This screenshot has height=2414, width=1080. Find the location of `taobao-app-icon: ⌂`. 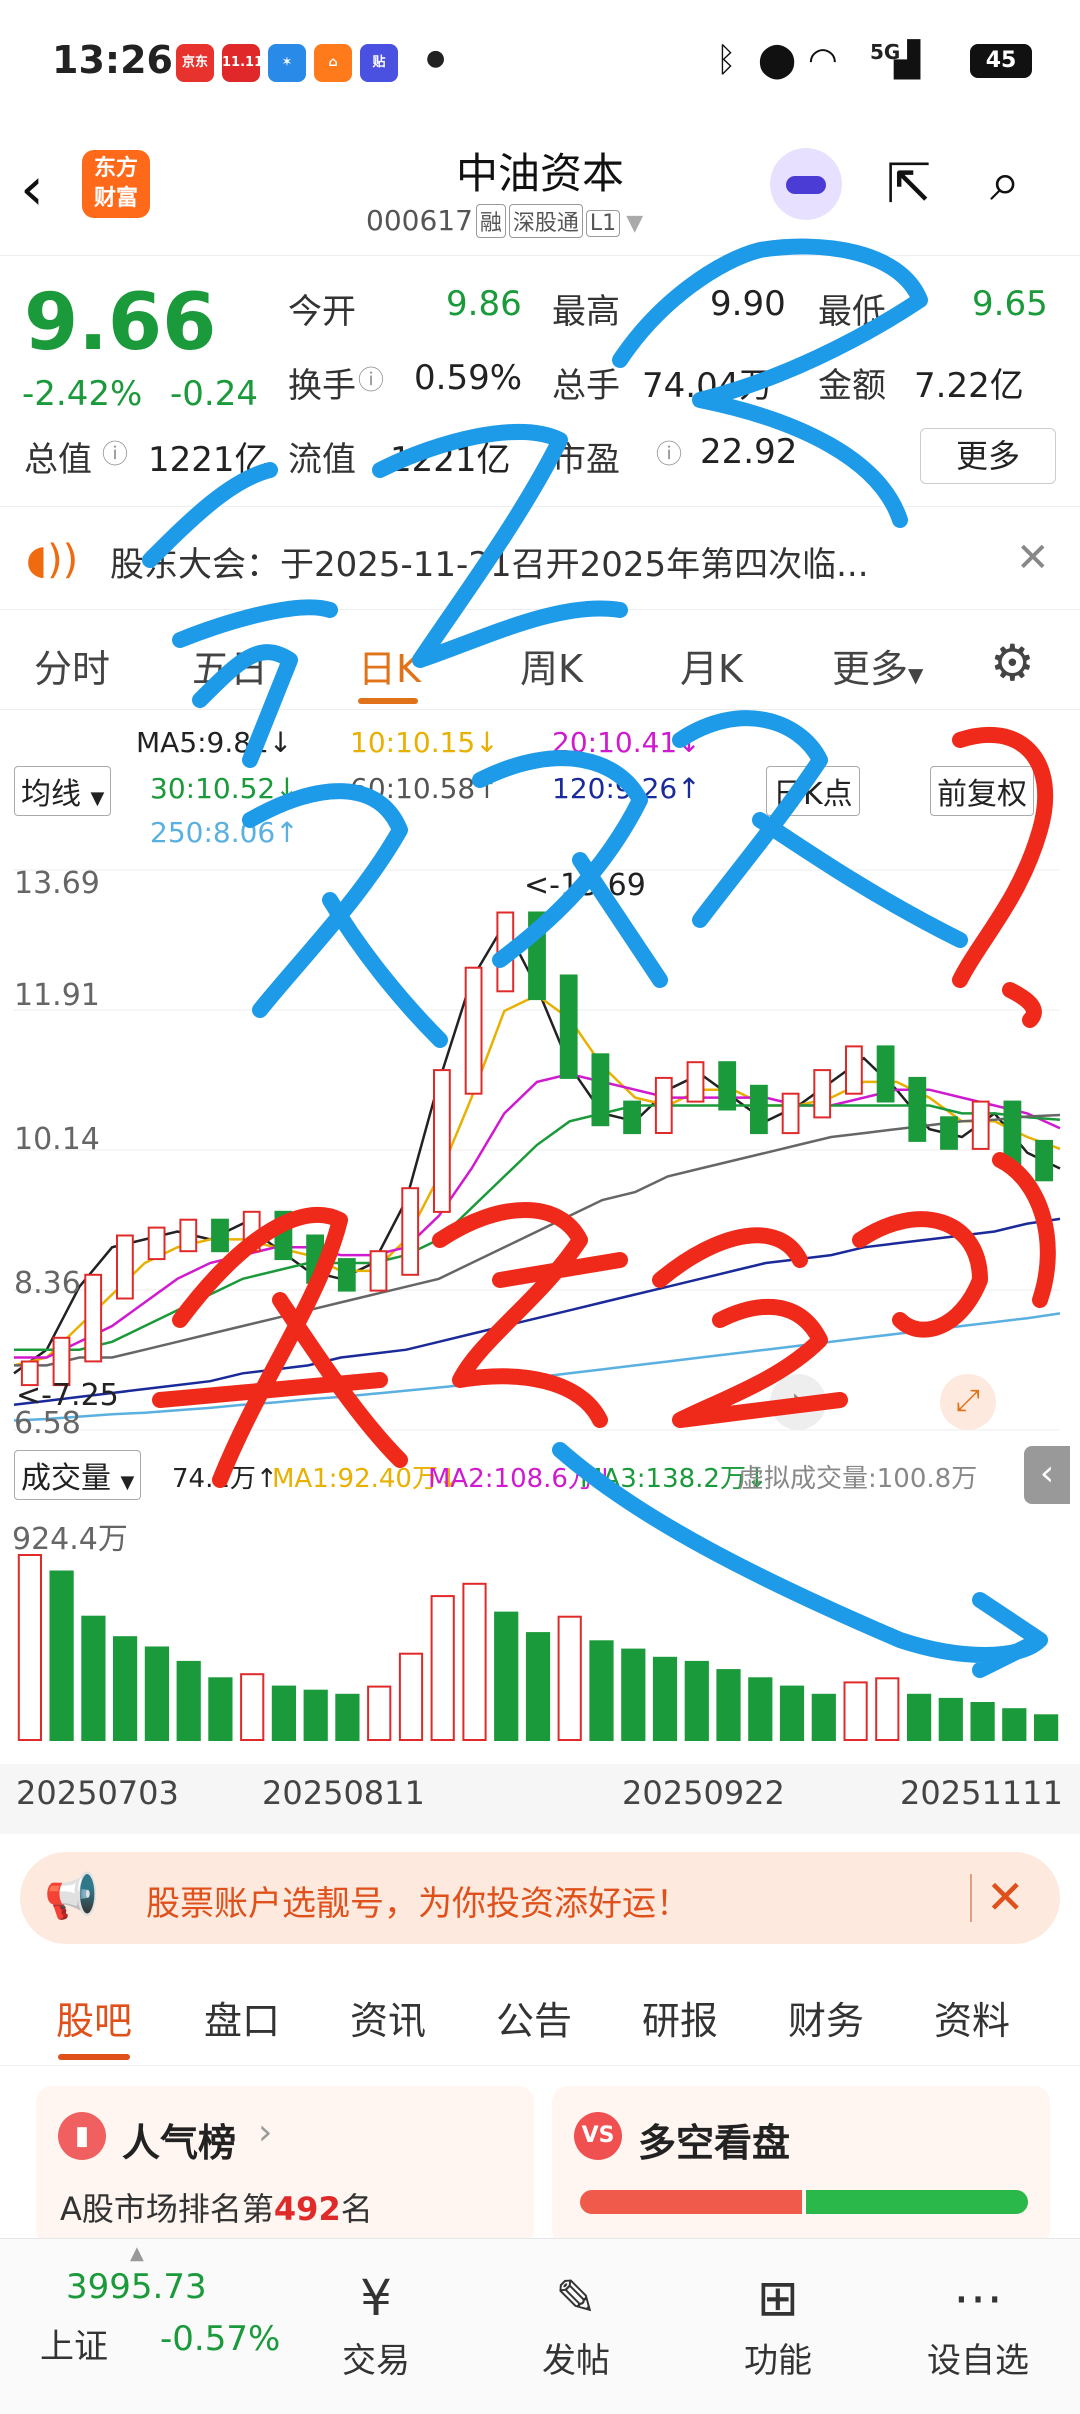

taobao-app-icon: ⌂ is located at coordinates (333, 63).